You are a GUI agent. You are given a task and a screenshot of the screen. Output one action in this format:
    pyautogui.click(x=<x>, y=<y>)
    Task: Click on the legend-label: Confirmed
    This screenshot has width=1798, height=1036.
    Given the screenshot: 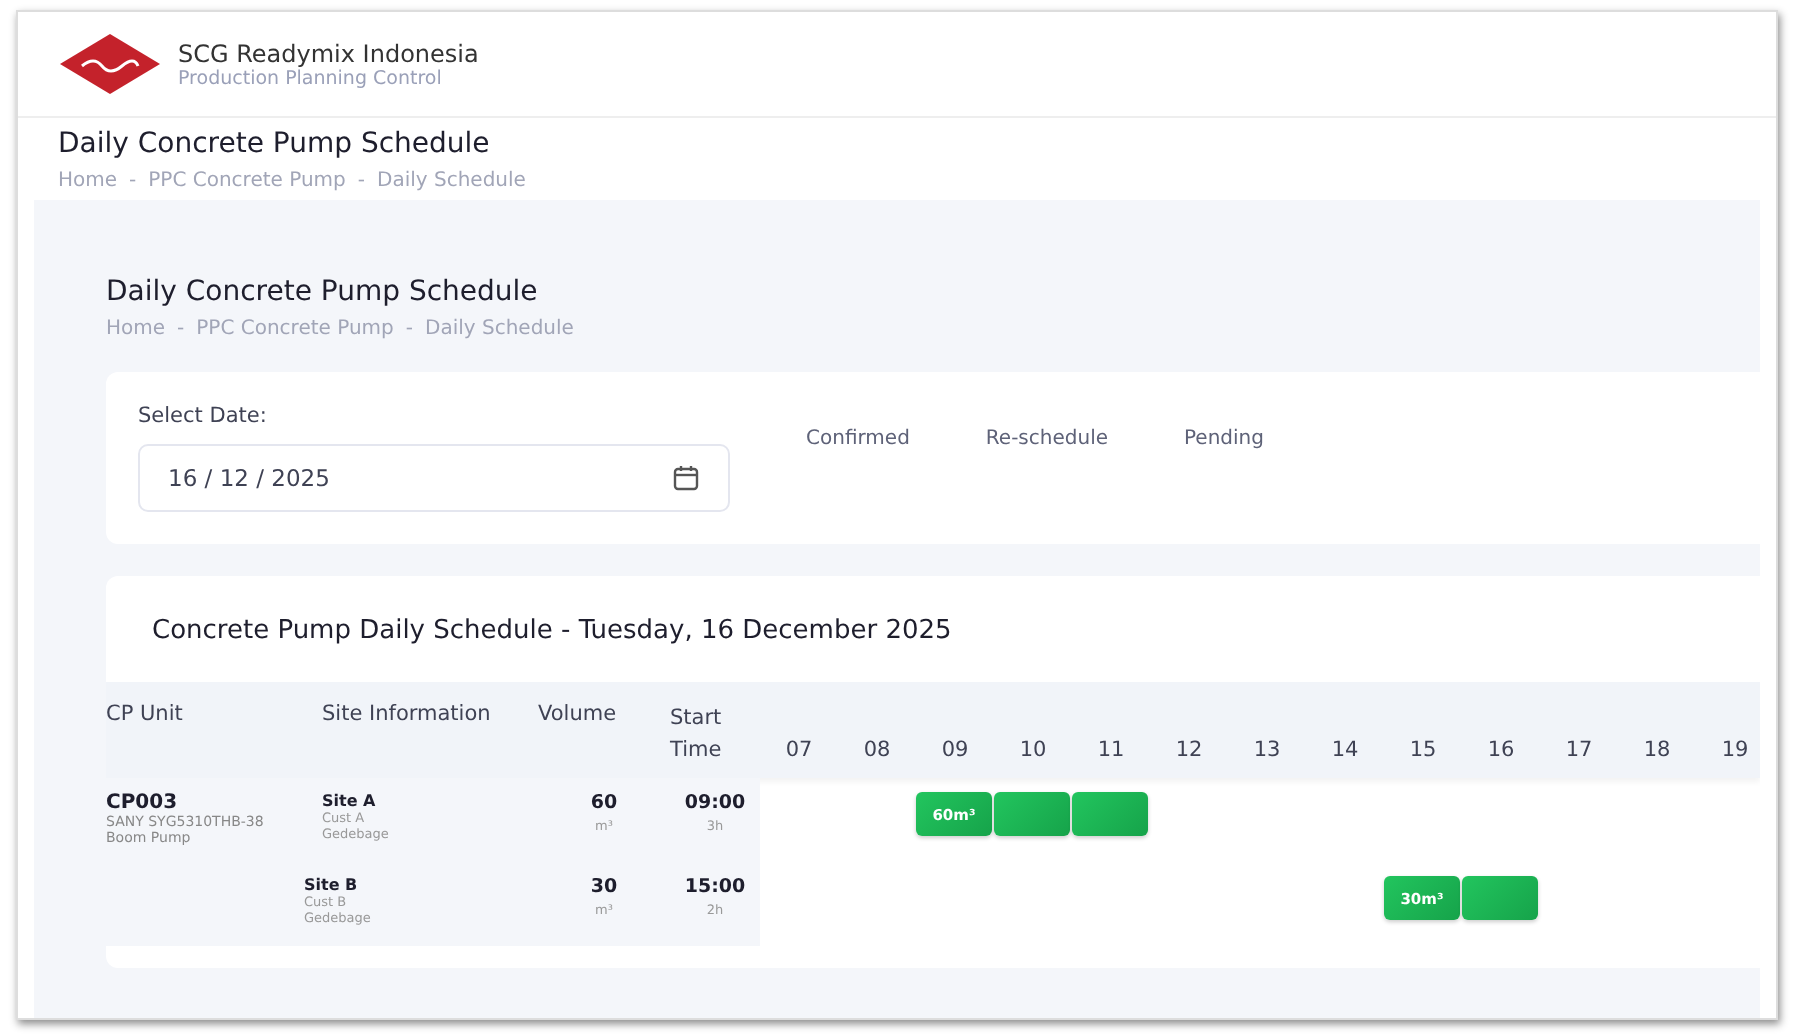 What is the action you would take?
    pyautogui.click(x=858, y=441)
    